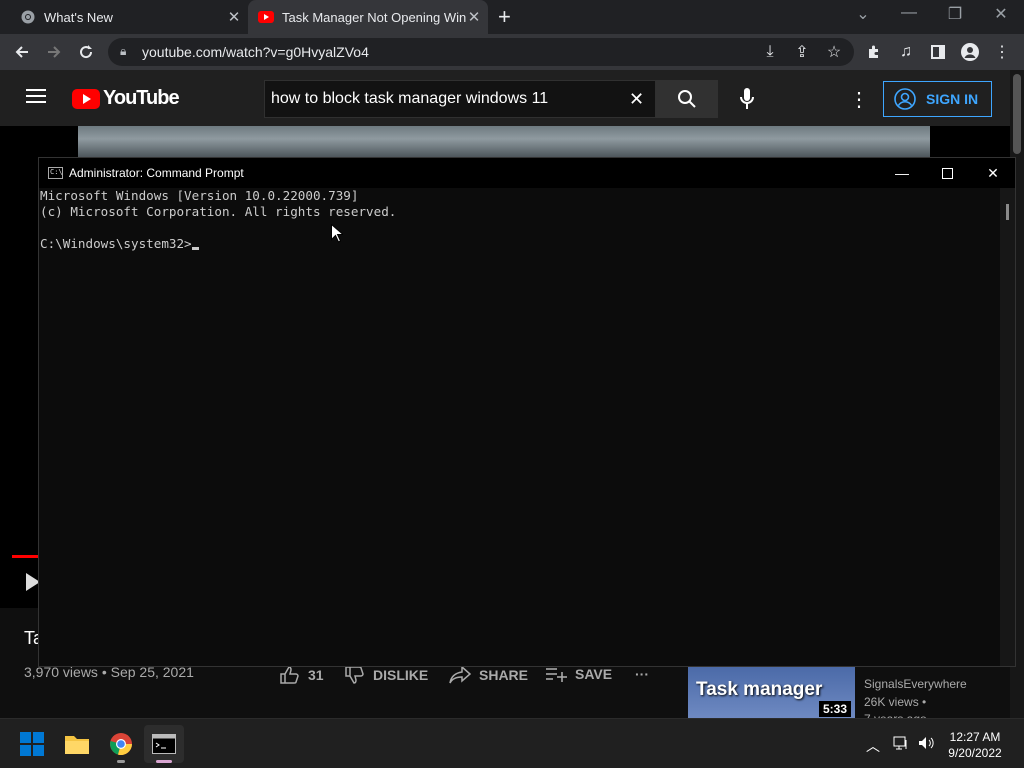  What do you see at coordinates (834, 709) in the screenshot?
I see `video-duration: 5:33` at bounding box center [834, 709].